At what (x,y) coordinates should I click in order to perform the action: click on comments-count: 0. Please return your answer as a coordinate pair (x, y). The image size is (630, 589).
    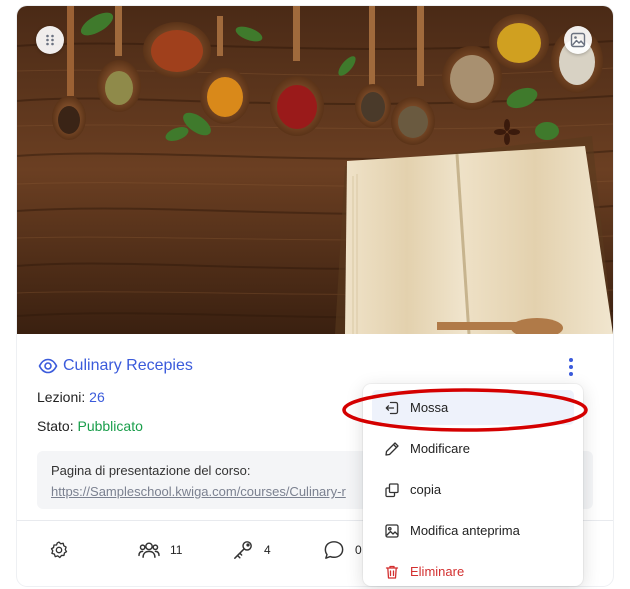
    Looking at the image, I should click on (342, 550).